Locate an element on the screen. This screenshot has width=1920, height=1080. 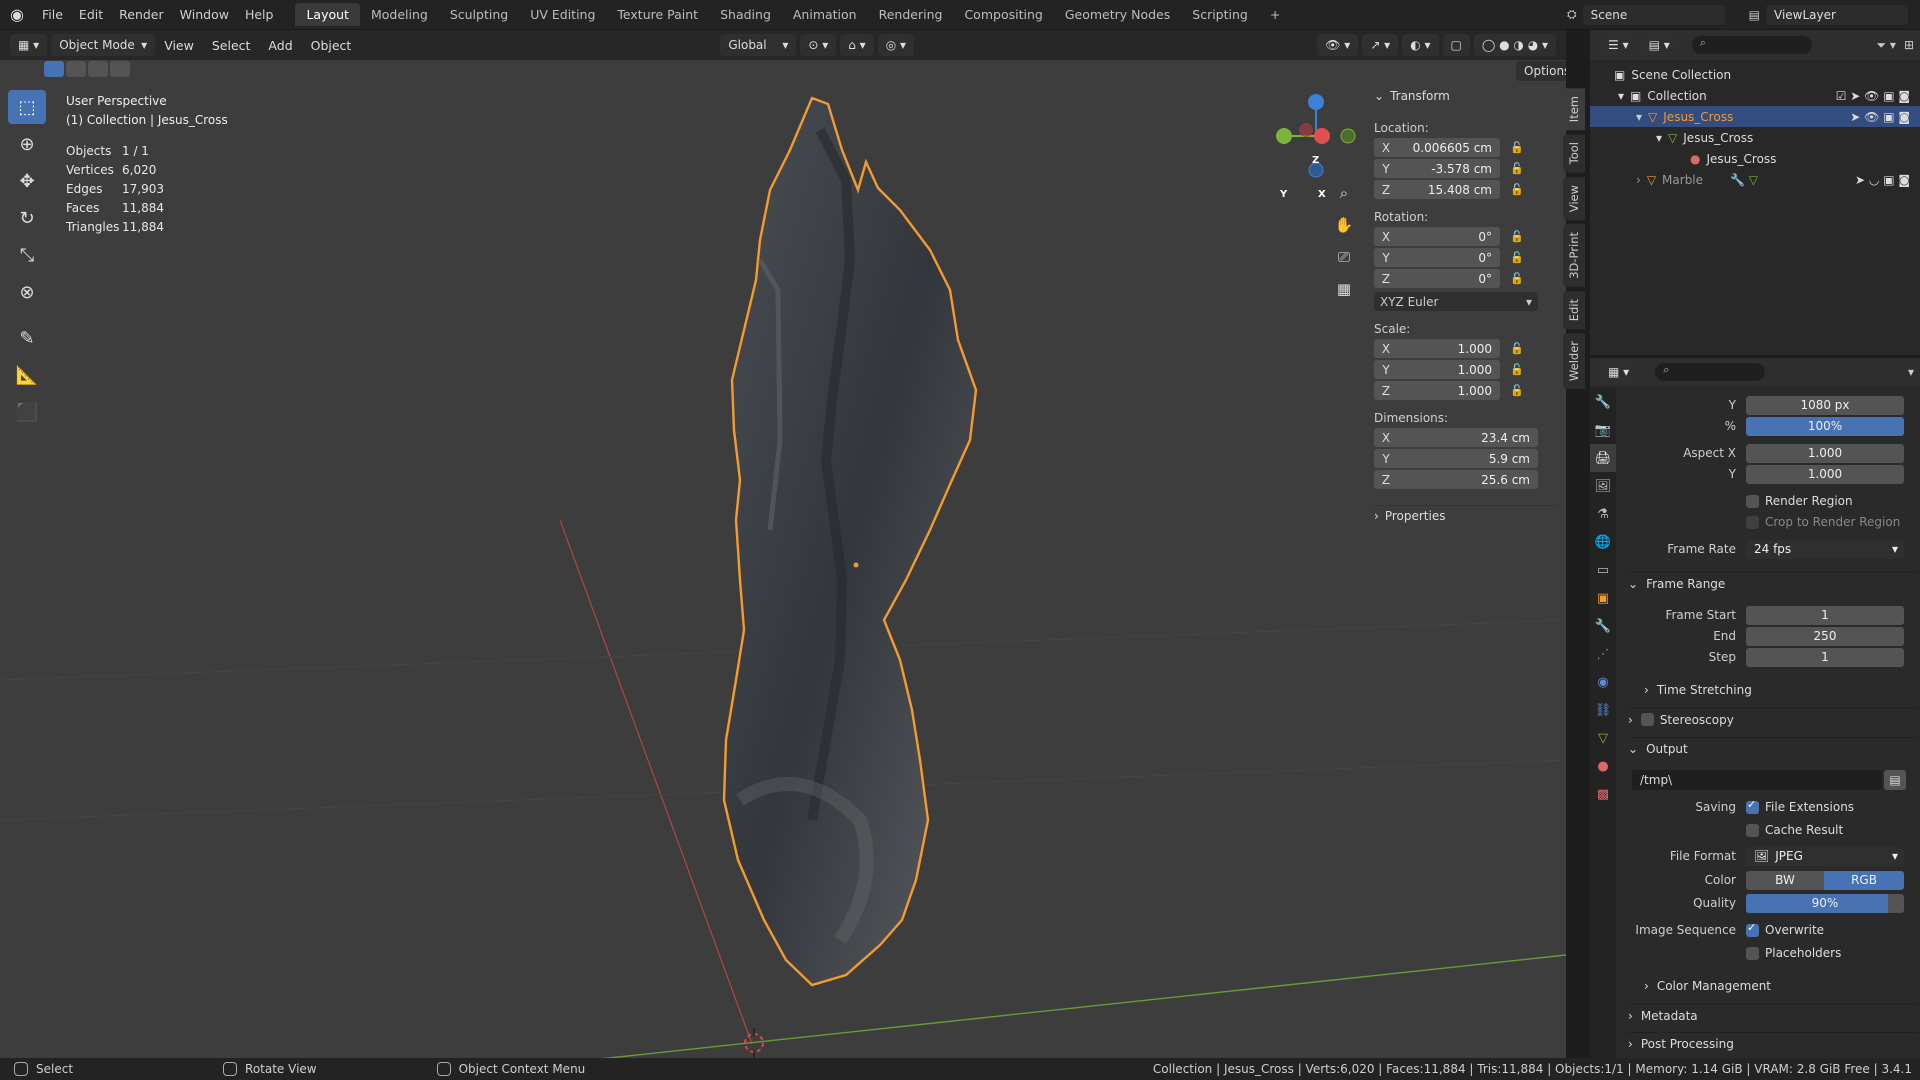
properties-editor-icon: ▦ ▾ is located at coordinates (1619, 372).